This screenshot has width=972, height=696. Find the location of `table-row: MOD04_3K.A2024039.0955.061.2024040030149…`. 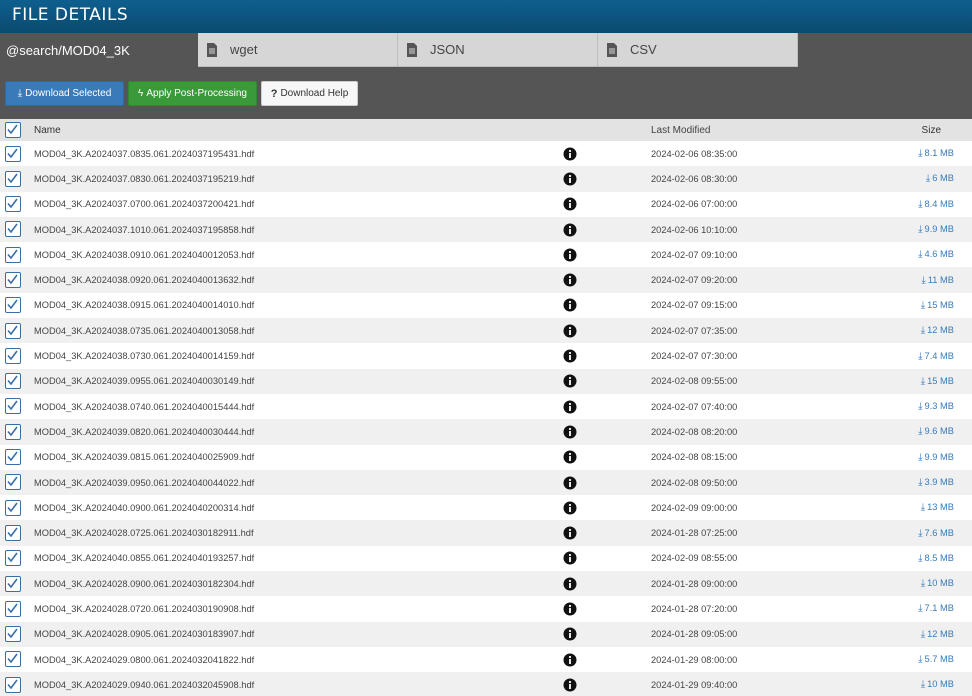

table-row: MOD04_3K.A2024039.0955.061.2024040030149… is located at coordinates (486, 381).